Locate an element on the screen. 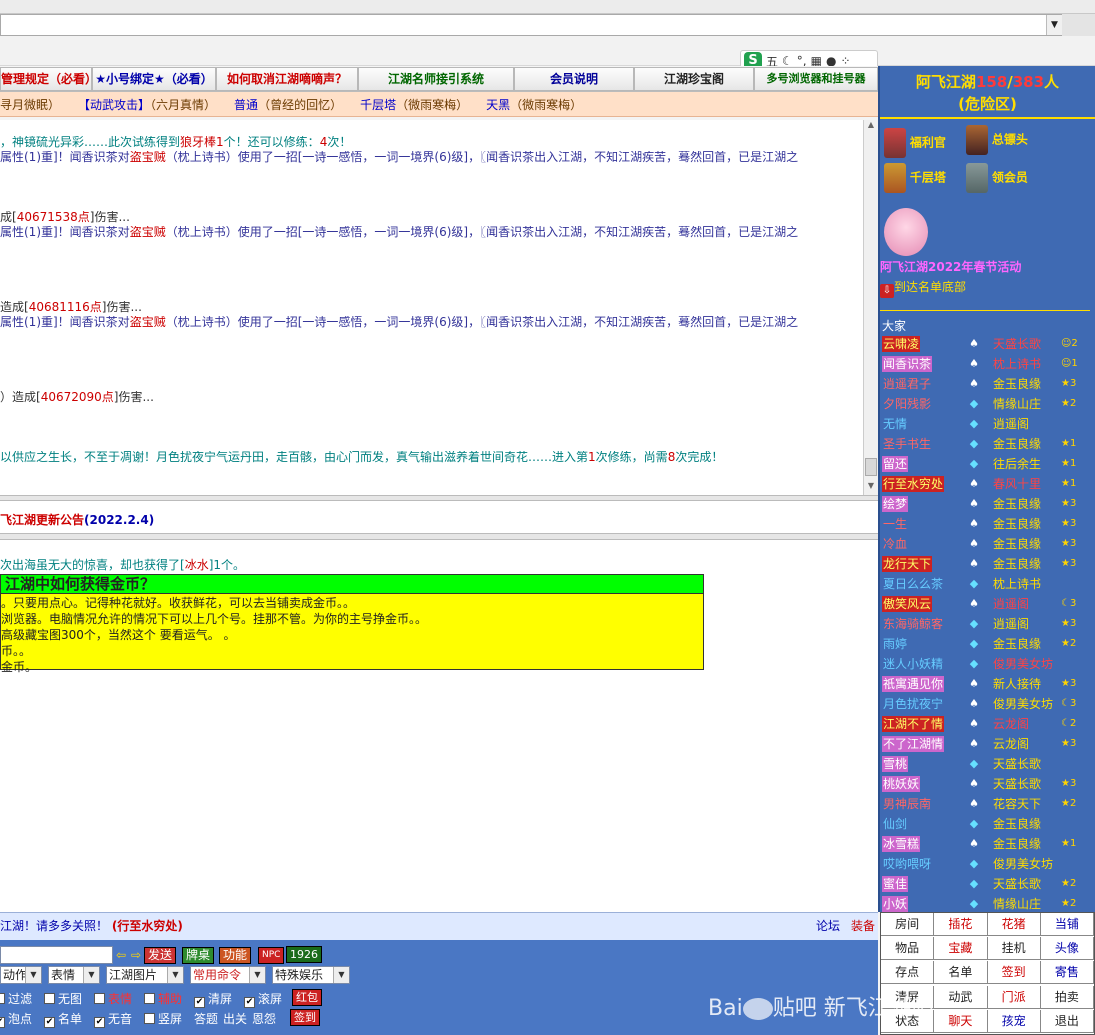 This screenshot has height=1035, width=1095. nav-mentor-button: 江湖名师接引系统 is located at coordinates (436, 79).